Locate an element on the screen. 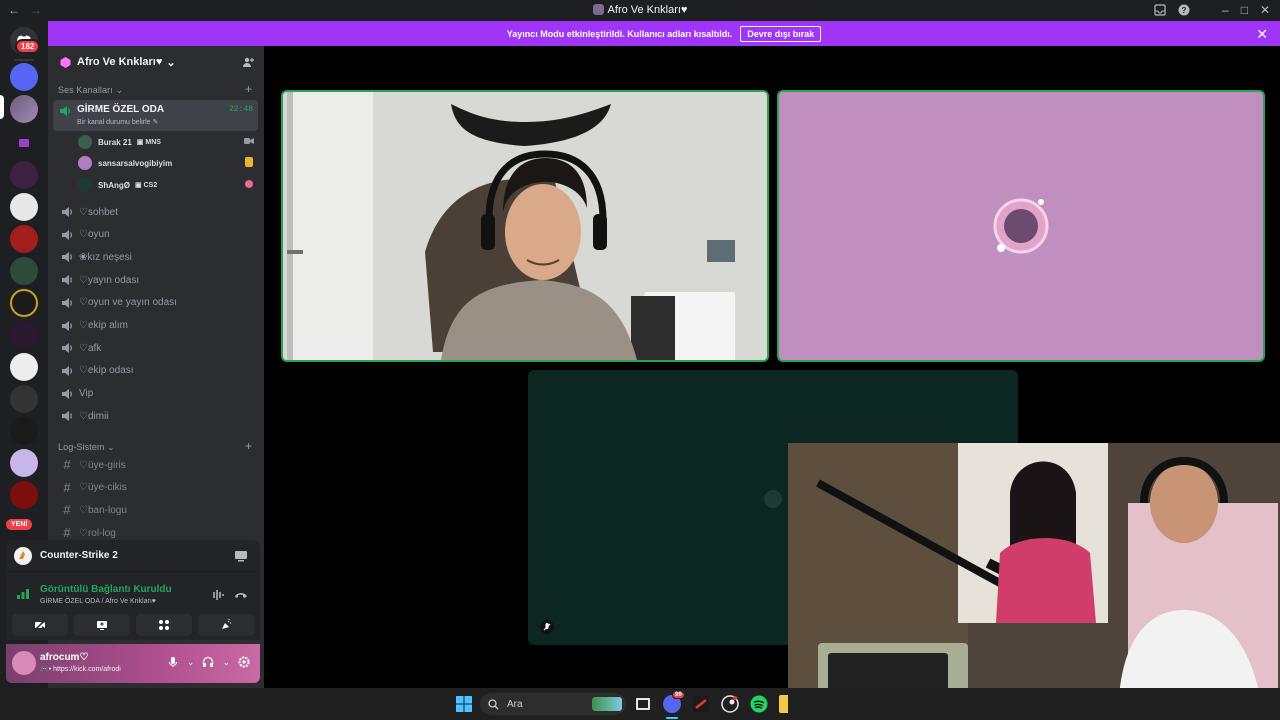 This screenshot has height=720, width=1280. steam-icon is located at coordinates (730, 704).